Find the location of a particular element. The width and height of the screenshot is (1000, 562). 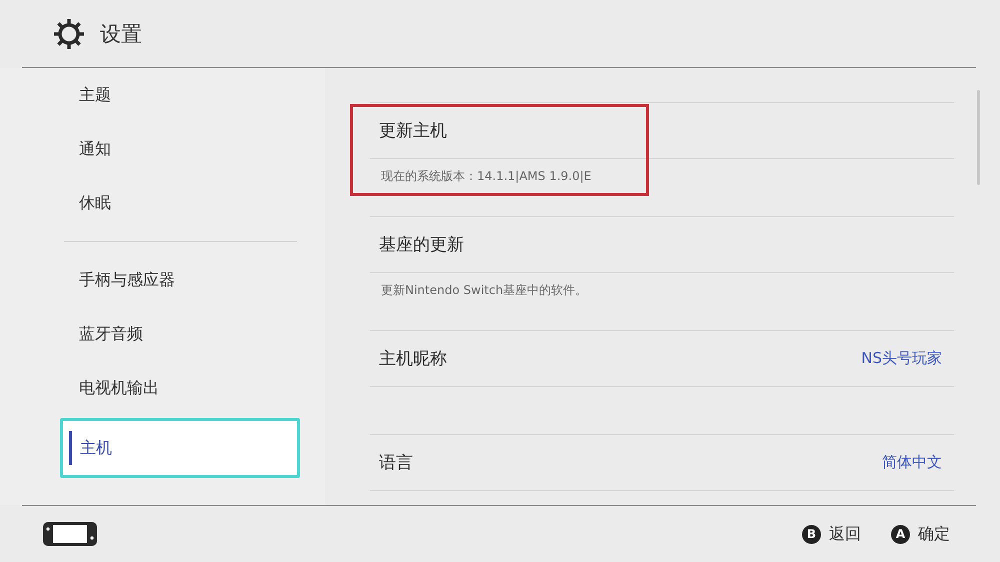

sidebar-item: 电视机输出 is located at coordinates (162, 388).